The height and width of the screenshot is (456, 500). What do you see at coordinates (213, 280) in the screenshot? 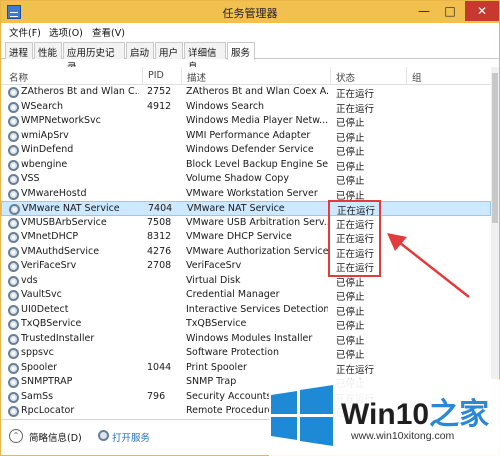
I see `service-description: Virtual Disk` at bounding box center [213, 280].